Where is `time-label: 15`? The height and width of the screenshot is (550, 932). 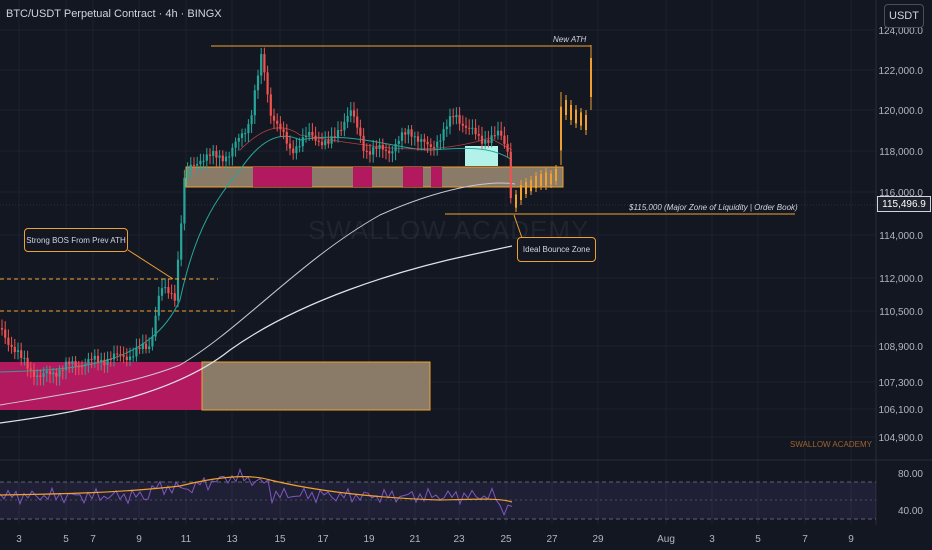
time-label: 15 is located at coordinates (280, 539).